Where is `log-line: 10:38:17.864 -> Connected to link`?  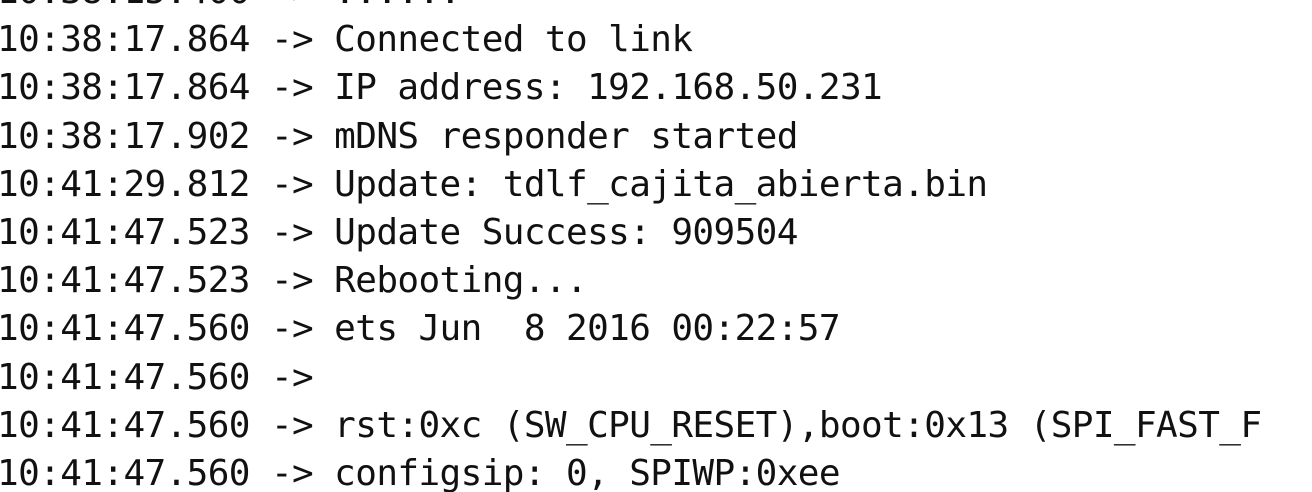 log-line: 10:38:17.864 -> Connected to link is located at coordinates (346, 40).